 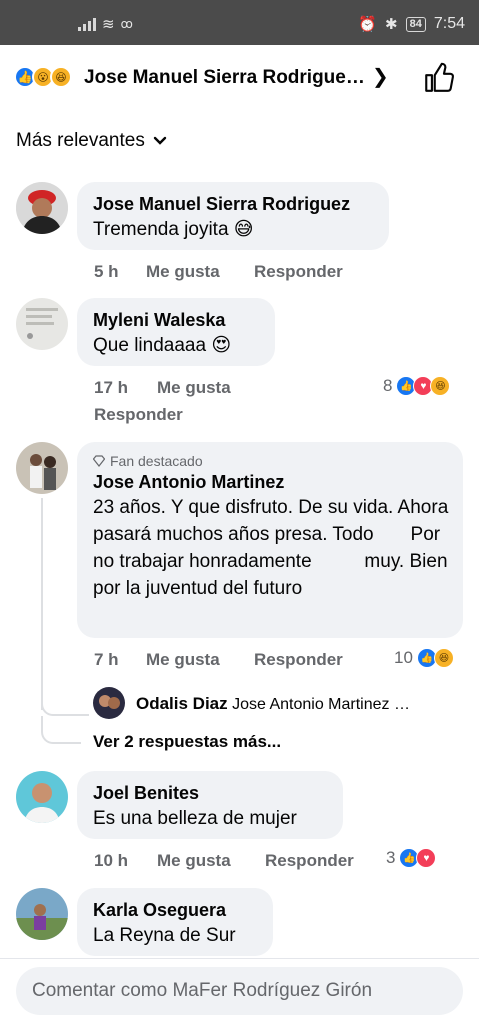 What do you see at coordinates (173, 229) in the screenshot?
I see `comment-text: Tremenda joyita 😅` at bounding box center [173, 229].